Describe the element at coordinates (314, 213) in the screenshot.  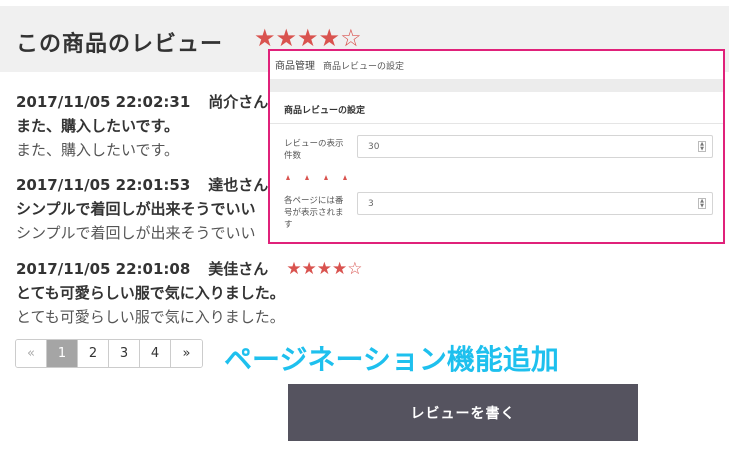
I see `page-number-count-label: 各ページには番号が表示されます` at that location.